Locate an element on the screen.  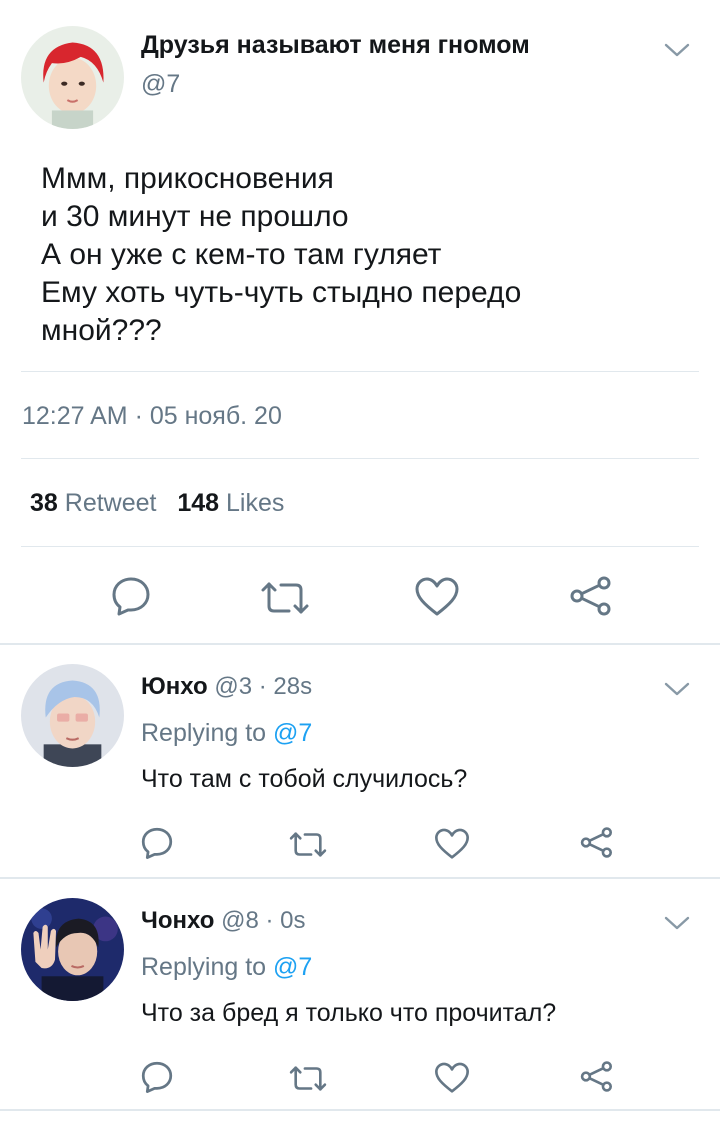
reply-text: Что там с тобой случилось? is located at coordinates (304, 779).